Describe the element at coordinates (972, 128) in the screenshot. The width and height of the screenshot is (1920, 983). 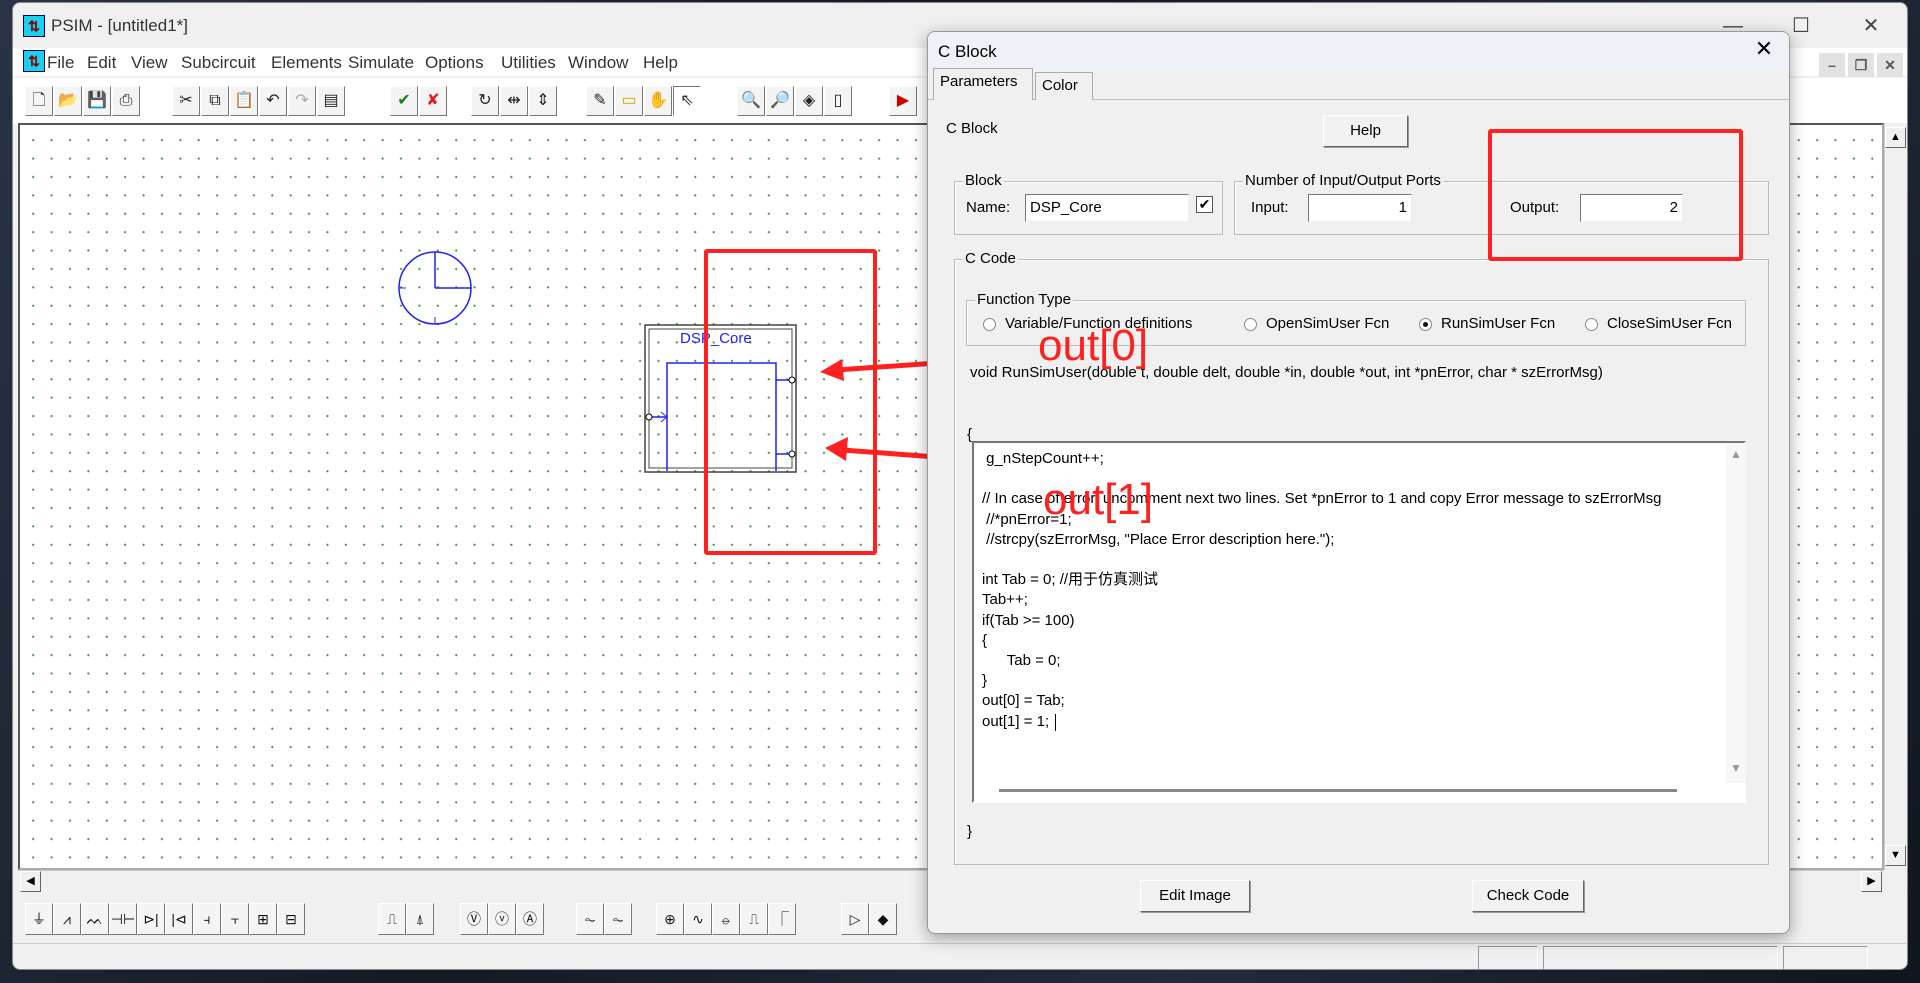
I see `dialog-heading: C Block` at that location.